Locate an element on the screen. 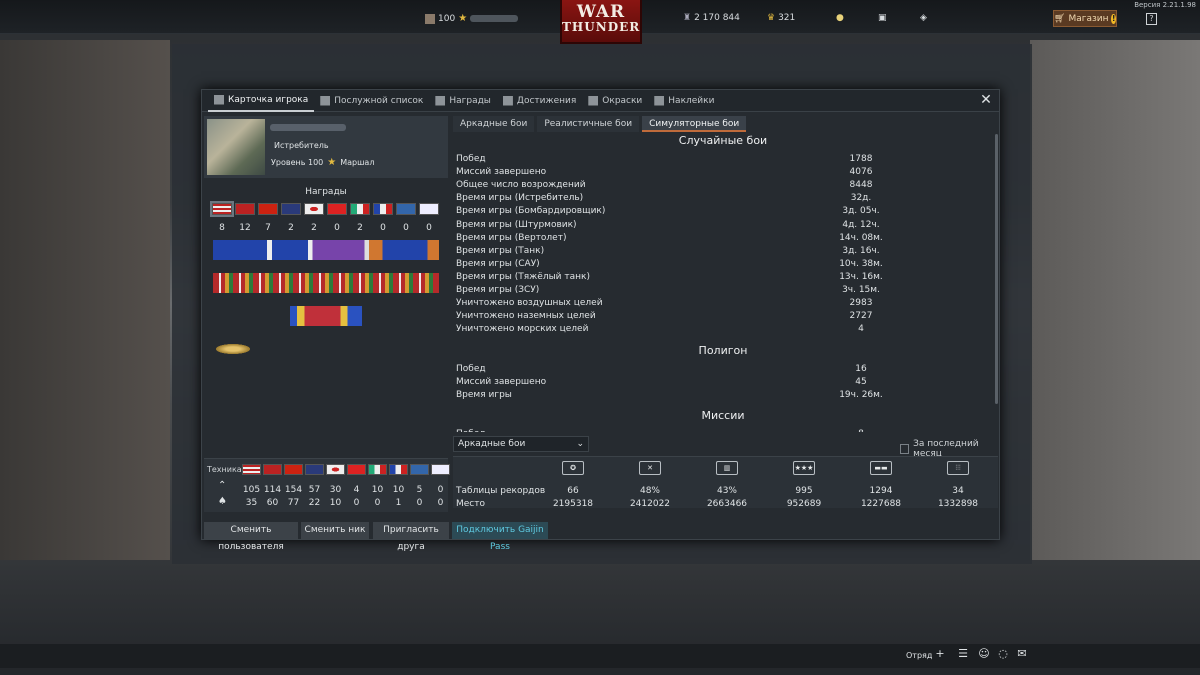  random-battles-title: Случайные бои is located at coordinates (723, 140).